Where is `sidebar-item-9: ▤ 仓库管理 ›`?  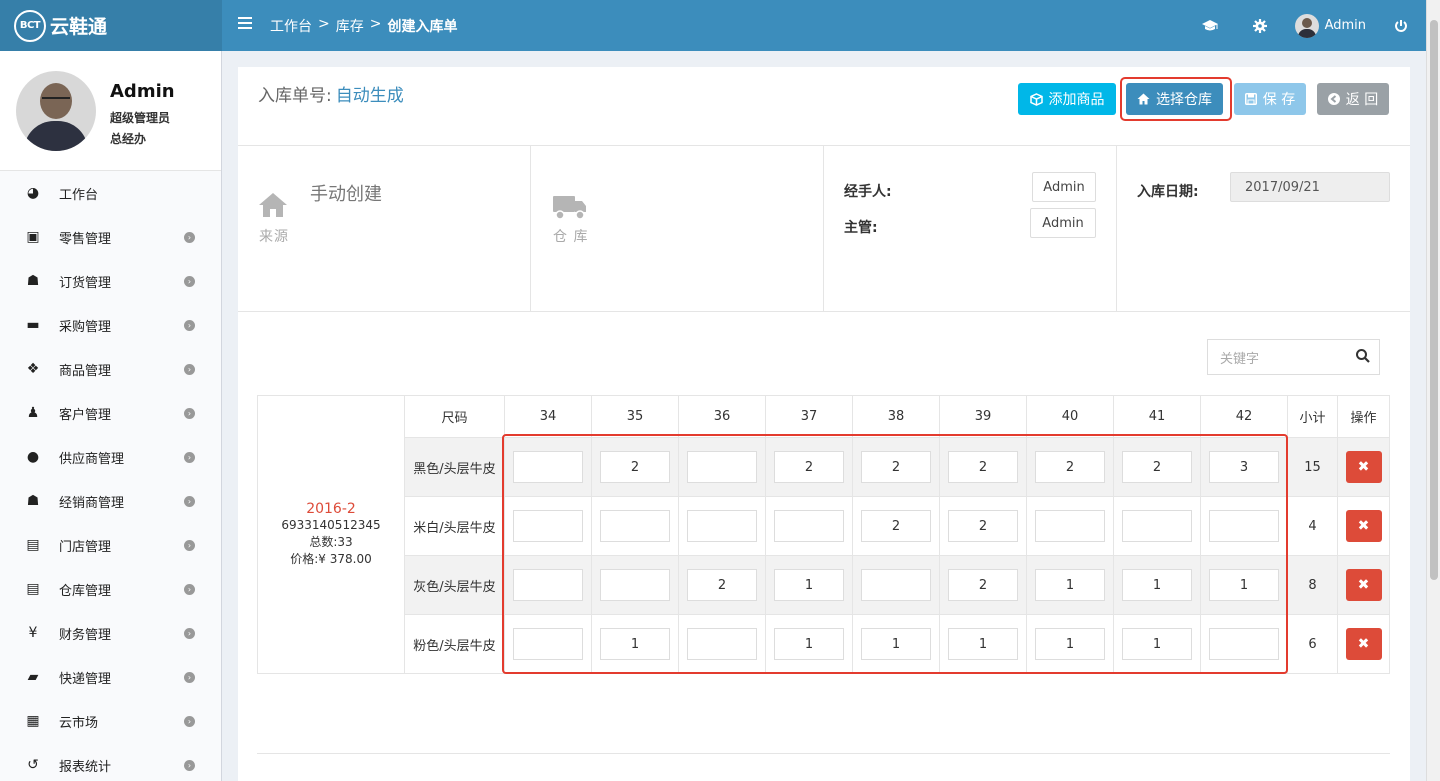 sidebar-item-9: ▤ 仓库管理 › is located at coordinates (110, 589).